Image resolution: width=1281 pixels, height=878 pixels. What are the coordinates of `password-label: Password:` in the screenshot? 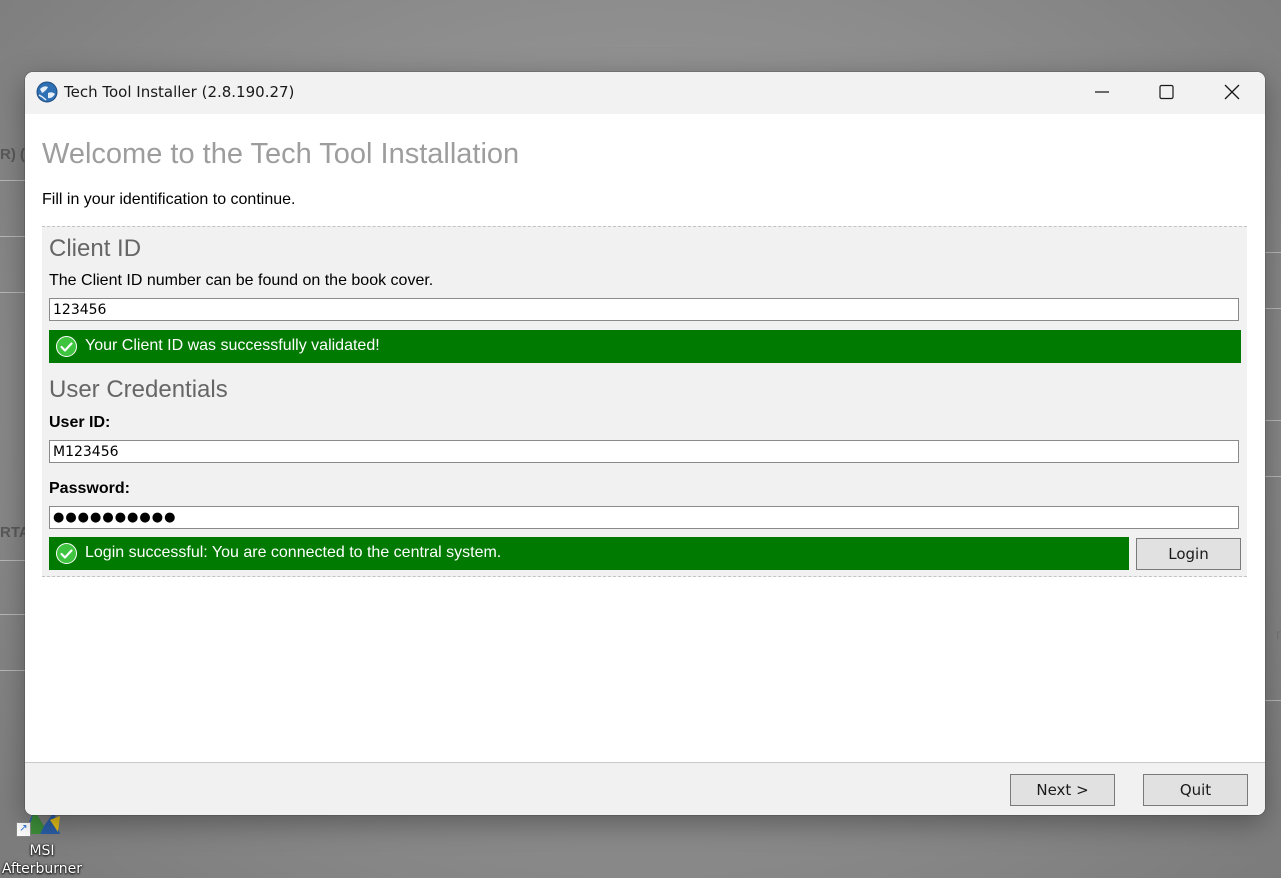 It's located at (89, 488).